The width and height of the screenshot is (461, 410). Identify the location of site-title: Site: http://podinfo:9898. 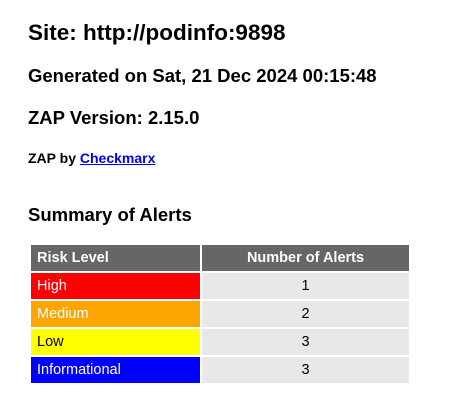
(157, 32).